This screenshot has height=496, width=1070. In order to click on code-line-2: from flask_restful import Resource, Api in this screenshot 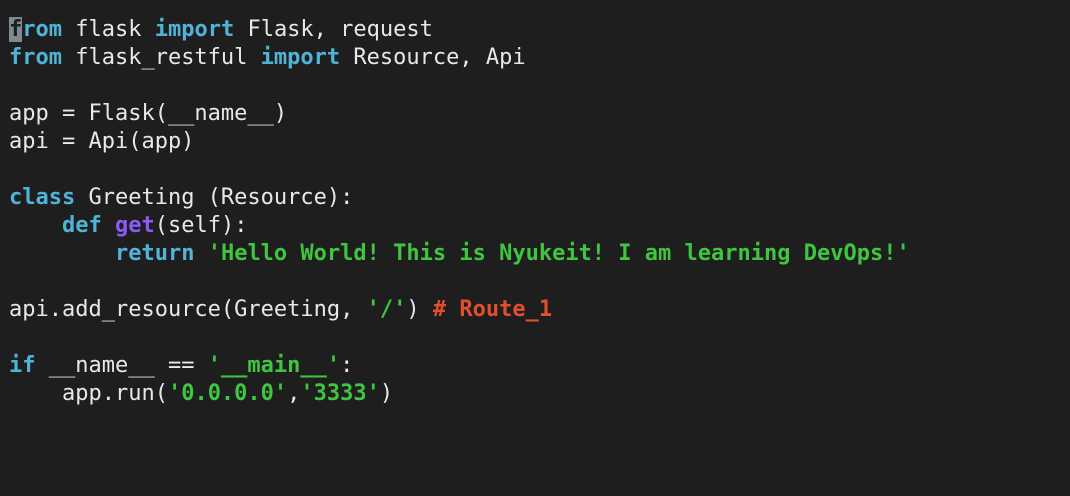, I will do `click(539, 58)`.